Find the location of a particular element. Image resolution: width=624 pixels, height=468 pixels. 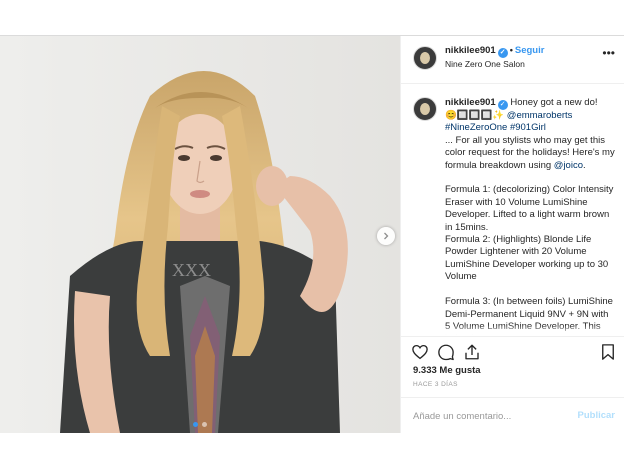

svg-text: XXX is located at coordinates (191, 270).